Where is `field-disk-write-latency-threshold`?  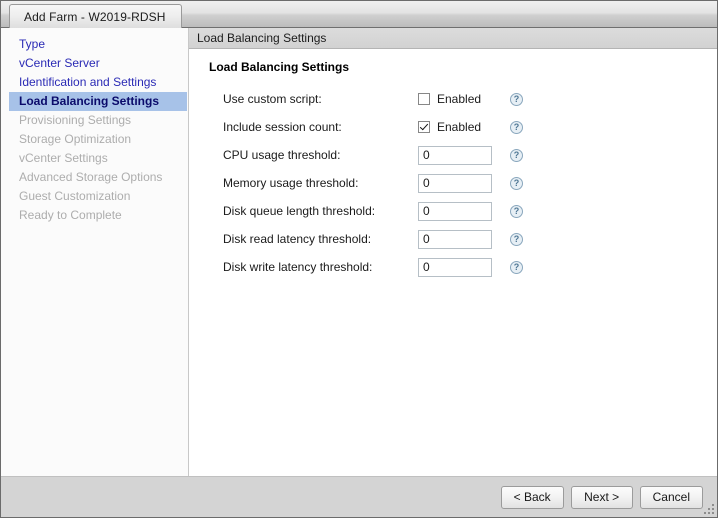
field-disk-write-latency-threshold is located at coordinates (457, 267).